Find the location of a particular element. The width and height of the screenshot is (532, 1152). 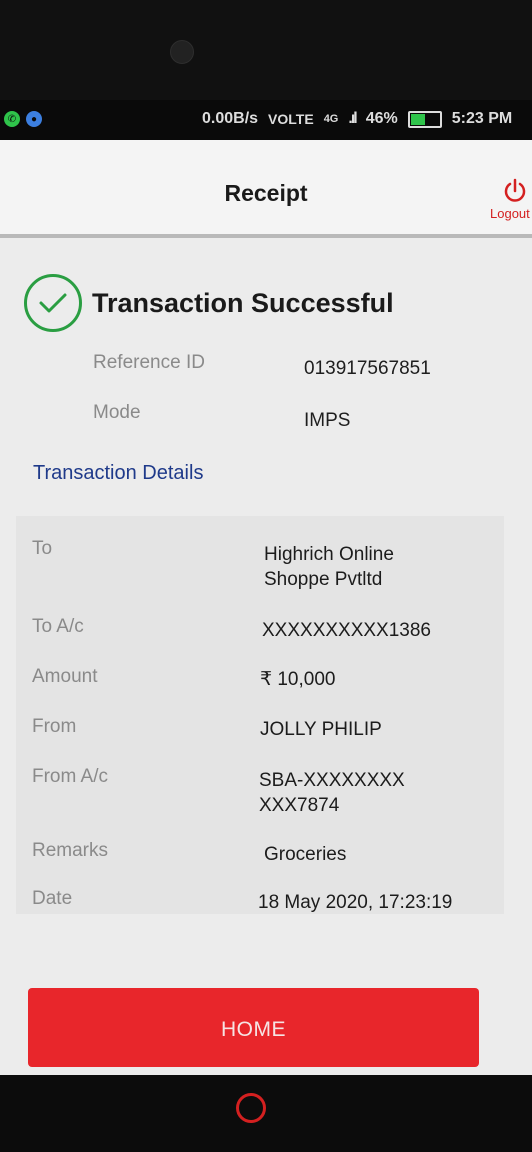

signal-icon: .ıl is located at coordinates (352, 118).